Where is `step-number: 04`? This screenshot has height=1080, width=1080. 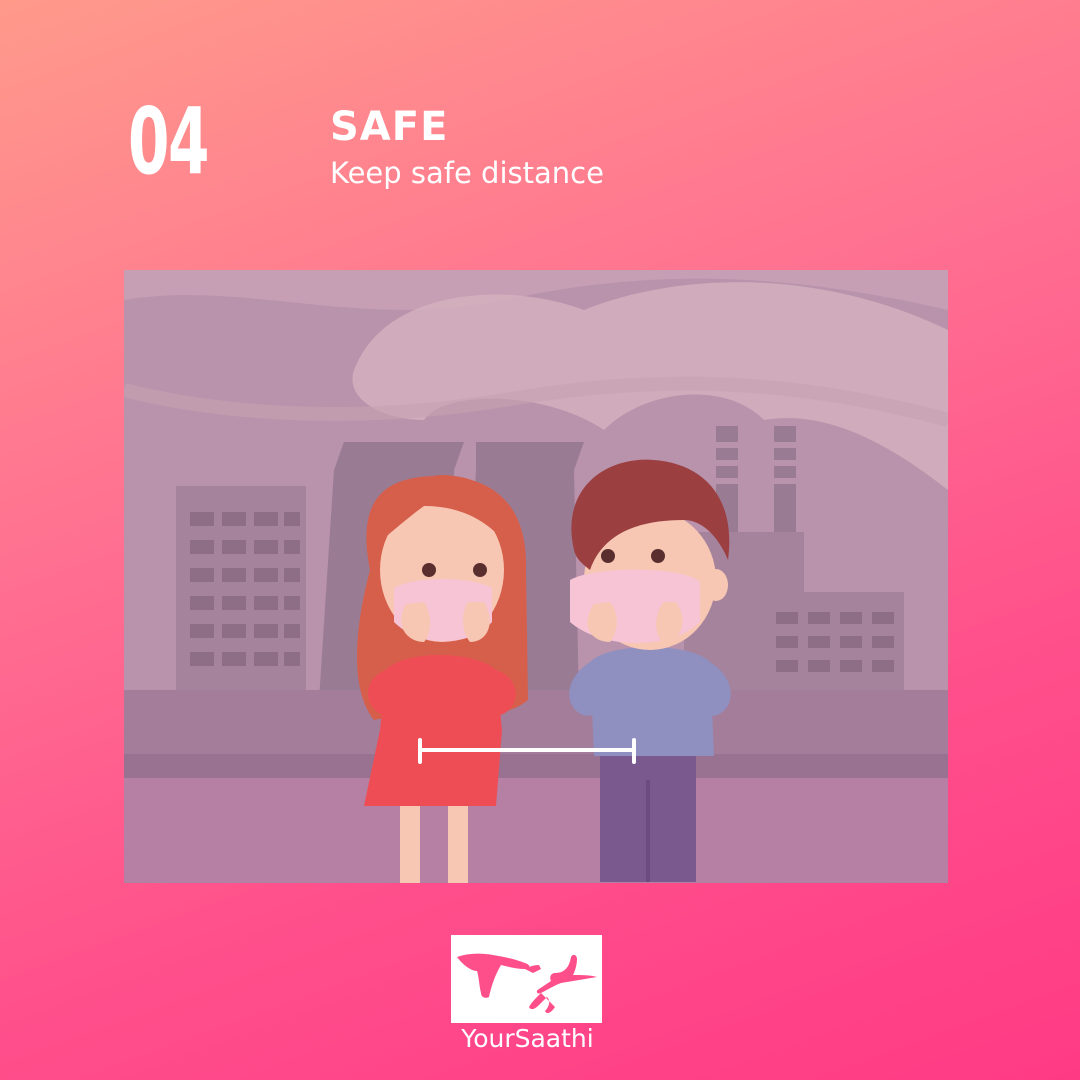
step-number: 04 is located at coordinates (168, 141).